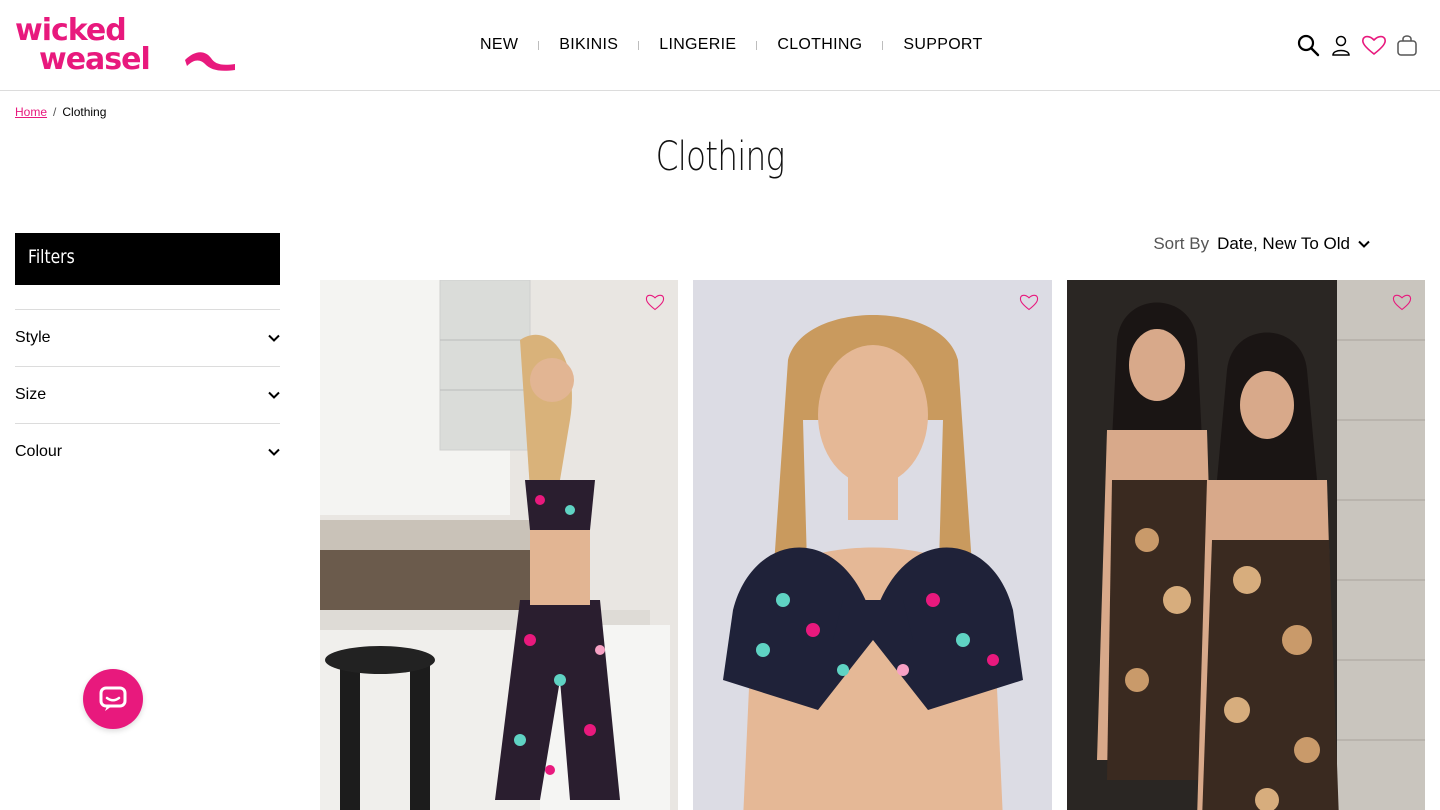 This screenshot has height=810, width=1440. I want to click on main-nav: NEW BIKINIS LINGERIE CLOTHING SUPPORT, so click(731, 45).